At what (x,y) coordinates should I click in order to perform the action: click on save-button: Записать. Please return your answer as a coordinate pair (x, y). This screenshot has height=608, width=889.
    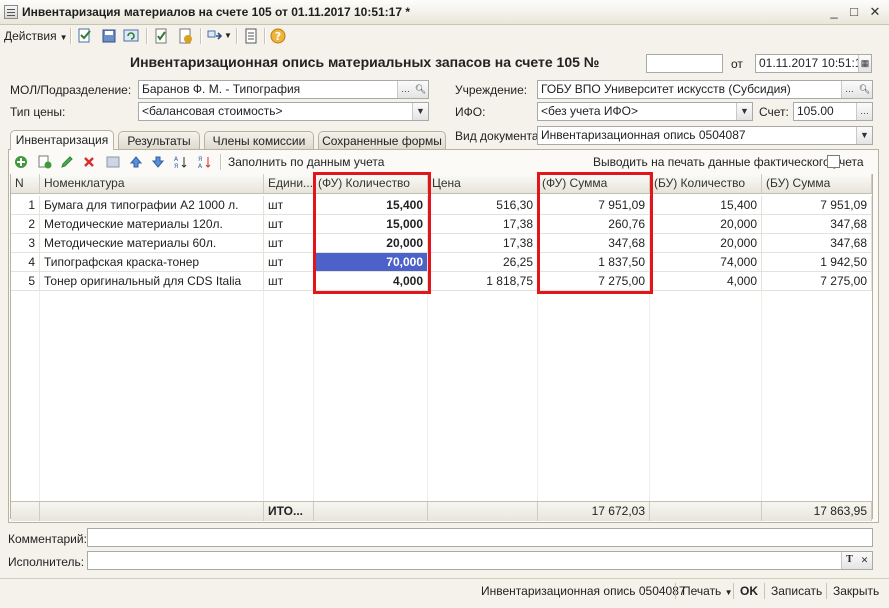
    Looking at the image, I should click on (796, 591).